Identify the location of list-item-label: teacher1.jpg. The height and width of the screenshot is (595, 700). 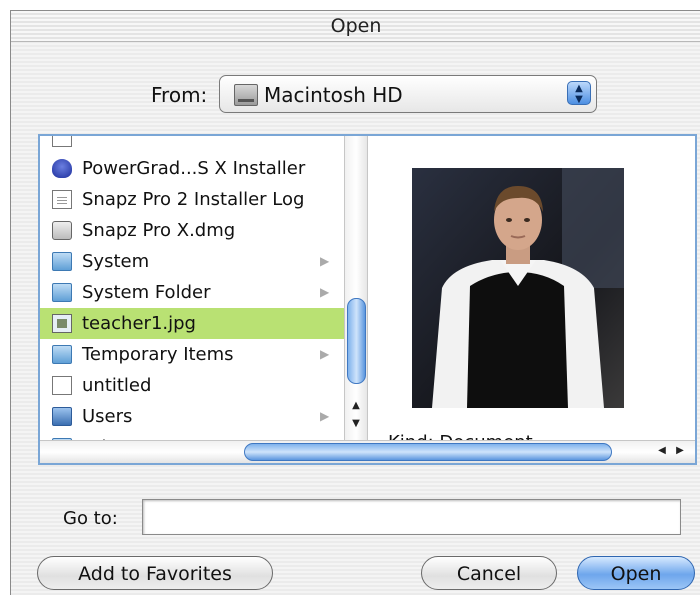
(139, 323).